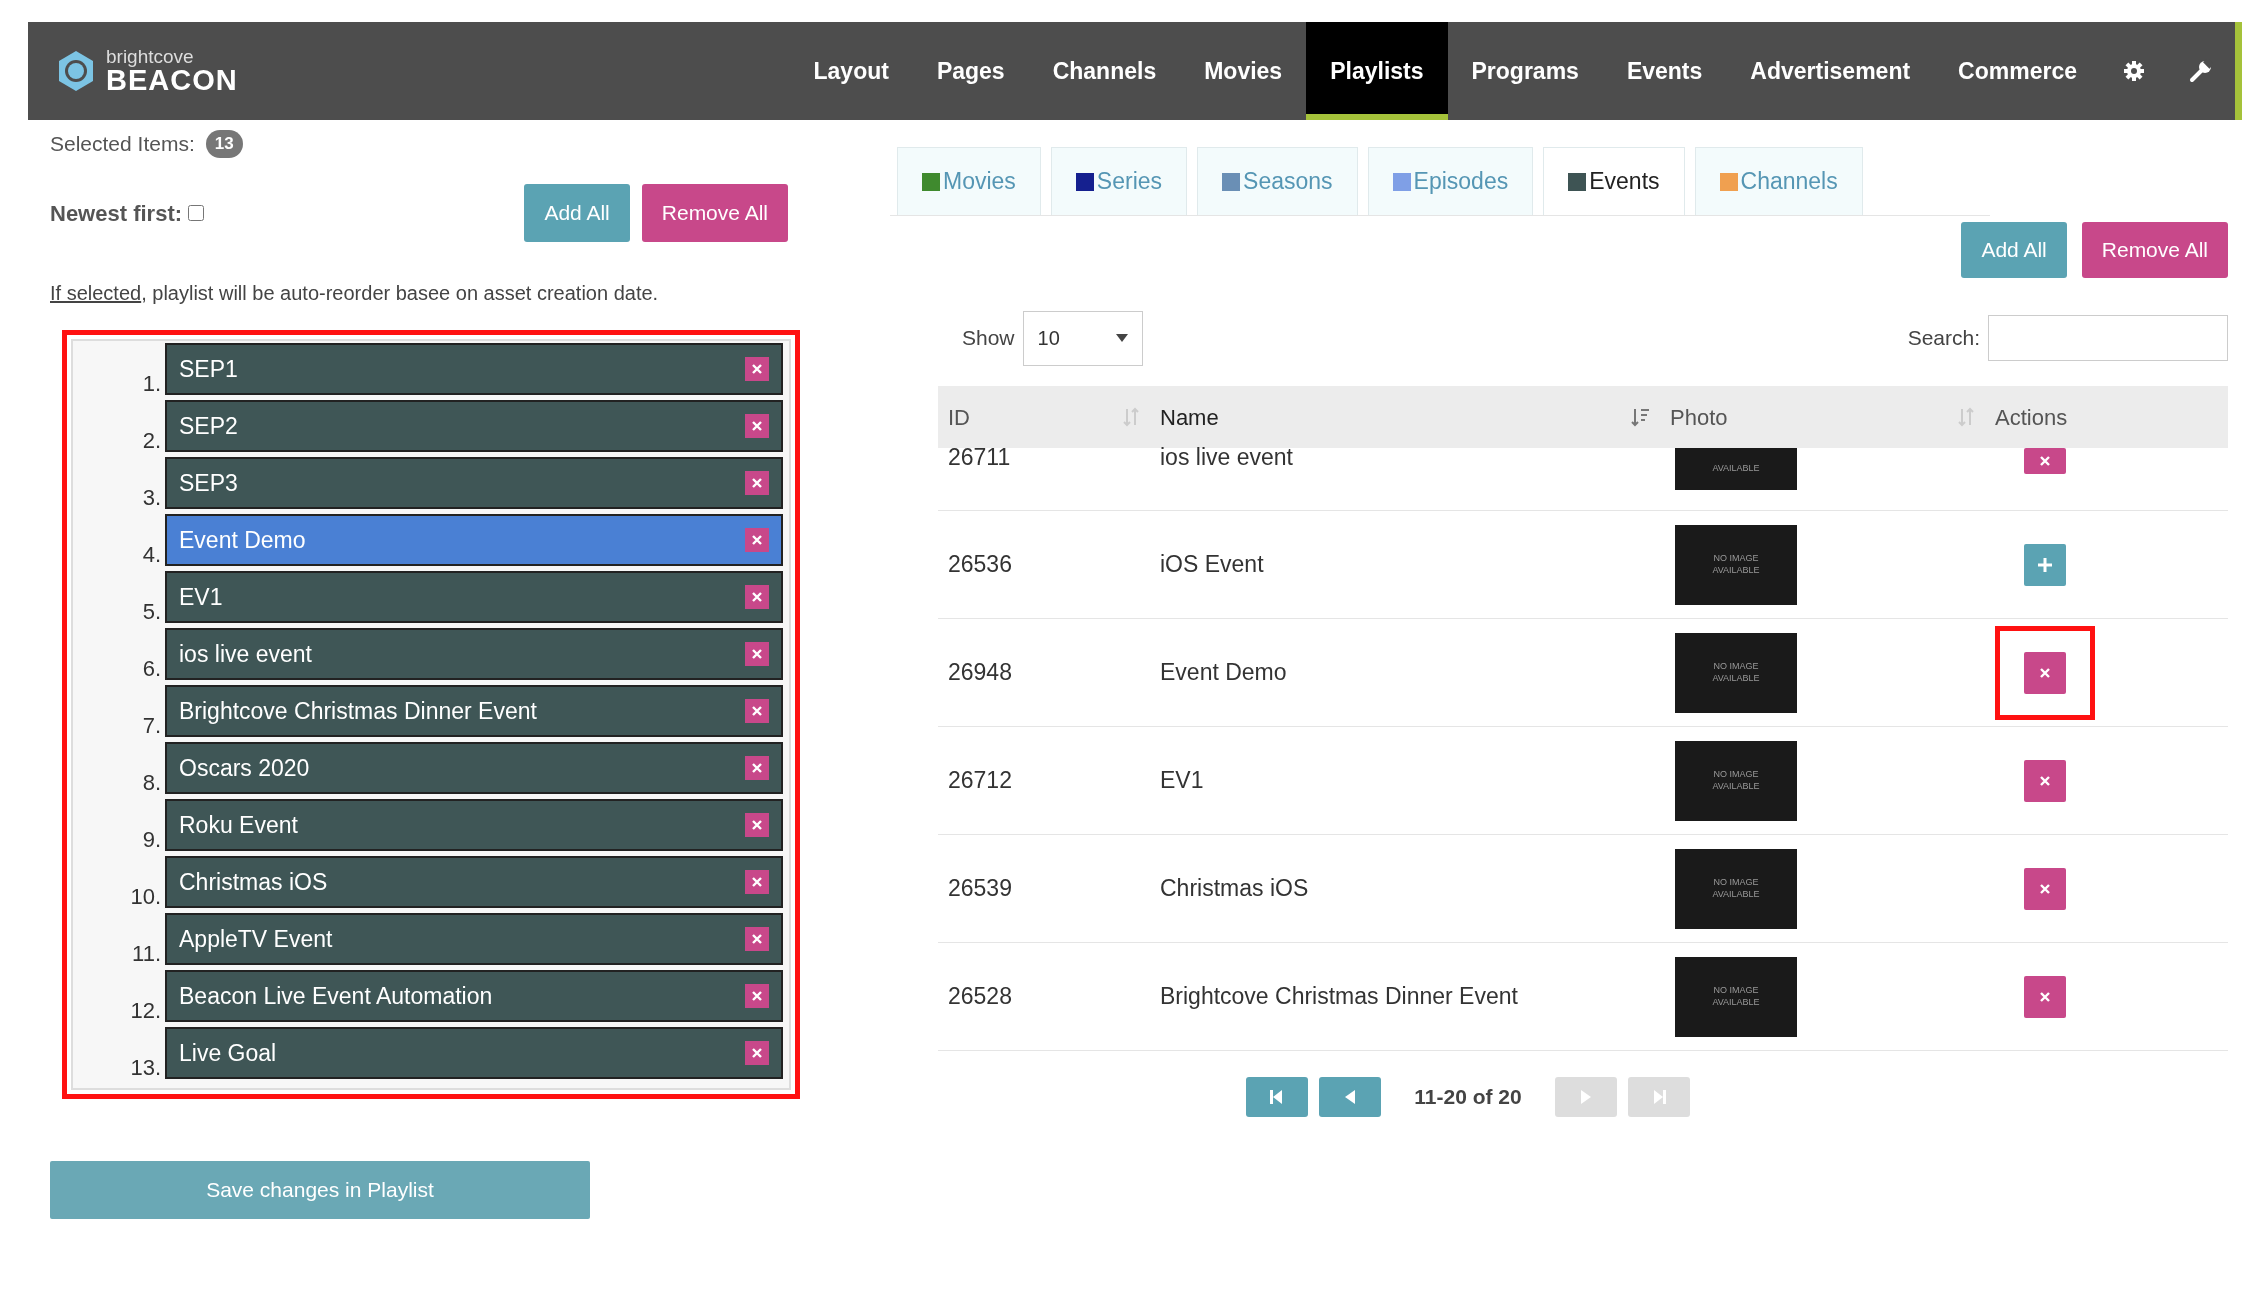  I want to click on if-selected-link: If selected, so click(96, 293).